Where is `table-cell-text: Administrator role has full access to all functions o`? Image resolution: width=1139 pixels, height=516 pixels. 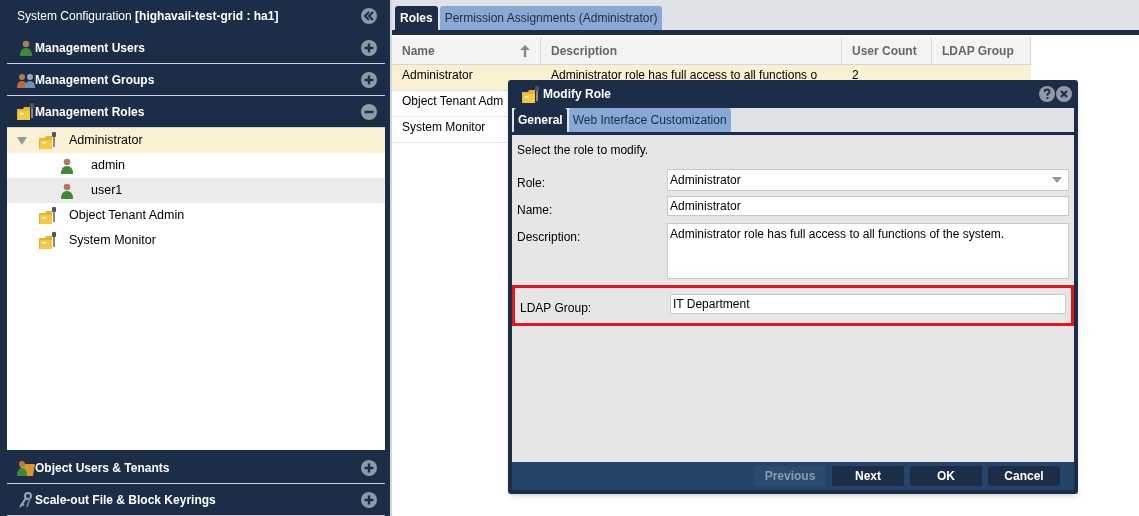
table-cell-text: Administrator role has full access to all functions o is located at coordinates (684, 75).